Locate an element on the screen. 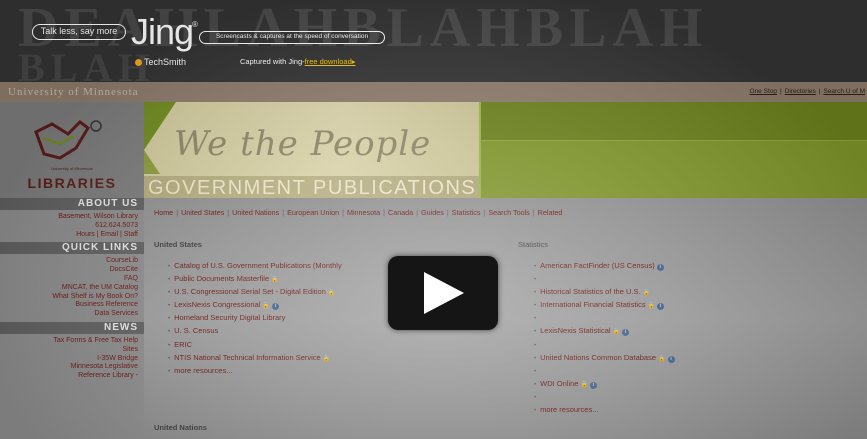 The width and height of the screenshot is (867, 439). statistics-list-item: • is located at coordinates (604, 397).